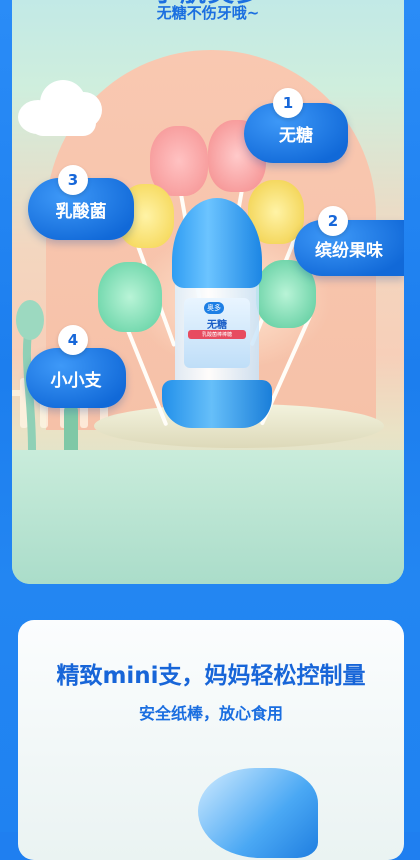 This screenshot has width=420, height=860. I want to click on feature-badge-2: 缤纷果味, so click(349, 248).